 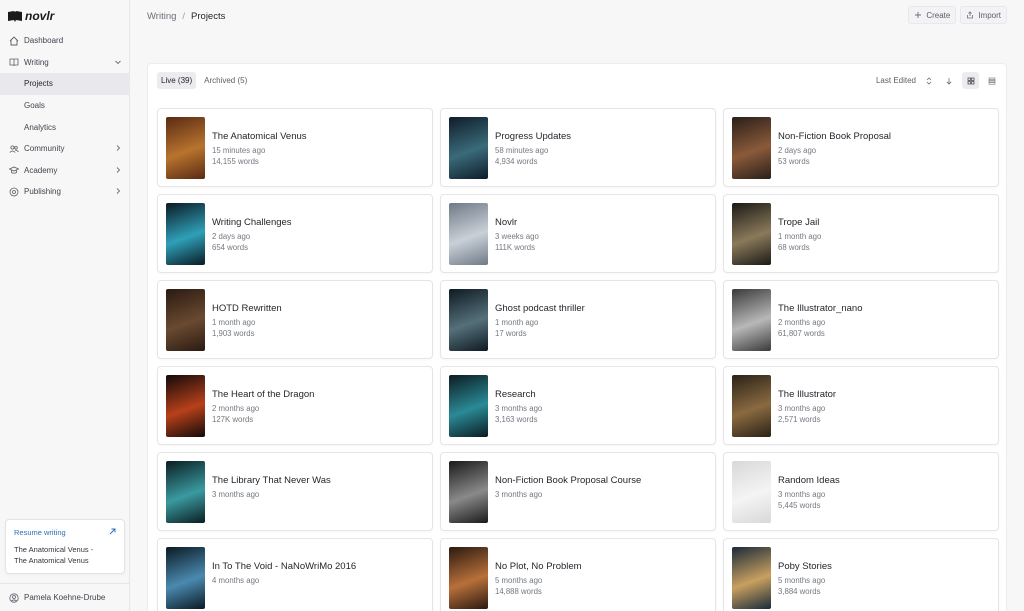 I want to click on home-icon, so click(x=14, y=41).